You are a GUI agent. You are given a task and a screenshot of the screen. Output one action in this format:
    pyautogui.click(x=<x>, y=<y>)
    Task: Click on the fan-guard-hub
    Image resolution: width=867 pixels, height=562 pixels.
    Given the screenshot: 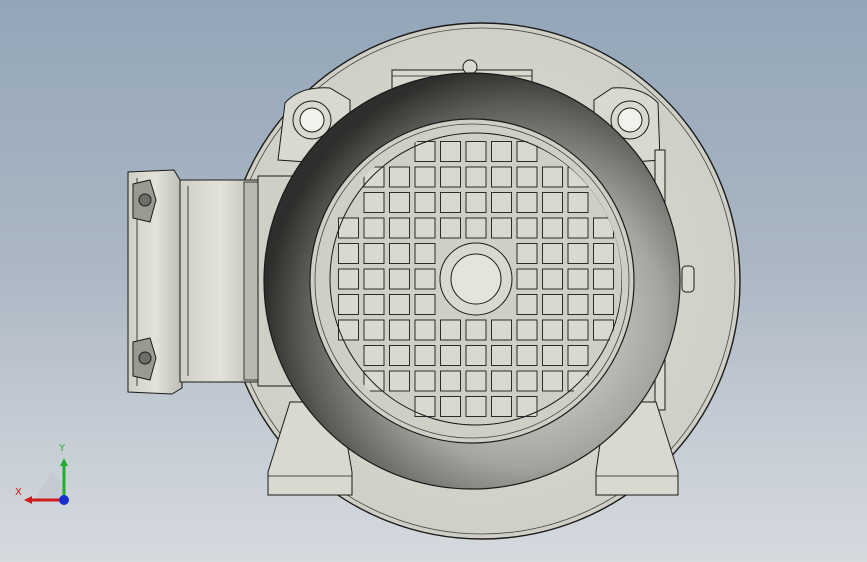 What is the action you would take?
    pyautogui.click(x=476, y=279)
    